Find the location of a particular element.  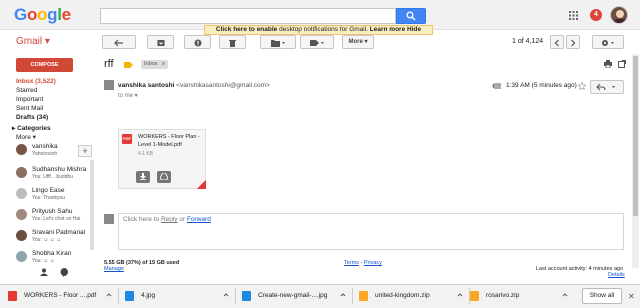

person-icon is located at coordinates (44, 272).